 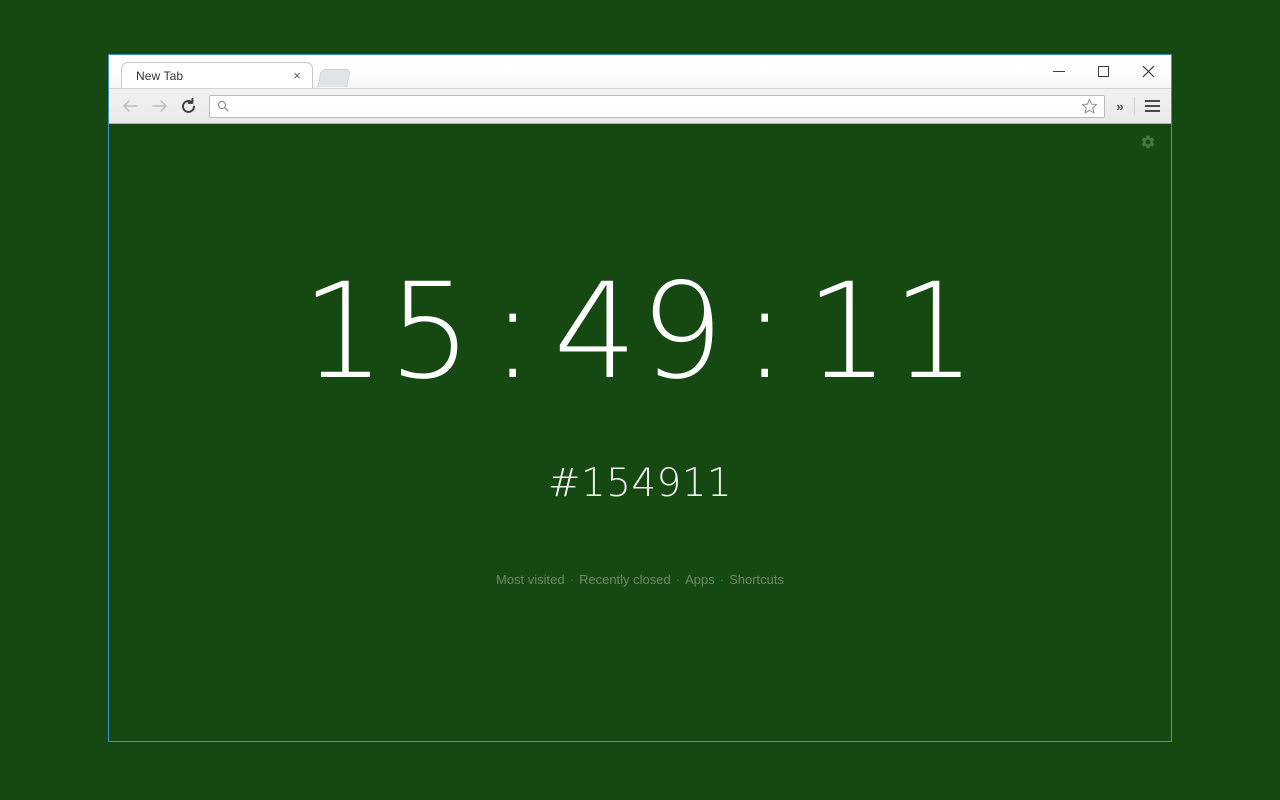 What do you see at coordinates (388, 332) in the screenshot?
I see `clock-hours: 15` at bounding box center [388, 332].